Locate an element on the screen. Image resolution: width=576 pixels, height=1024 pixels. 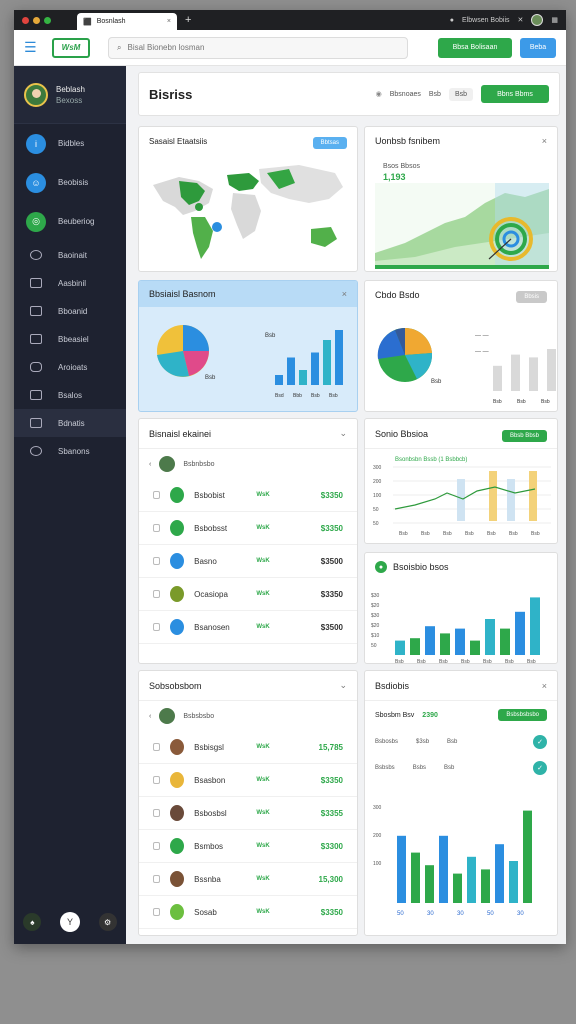
y-tick-label: $20 is located at coordinates (375, 626).